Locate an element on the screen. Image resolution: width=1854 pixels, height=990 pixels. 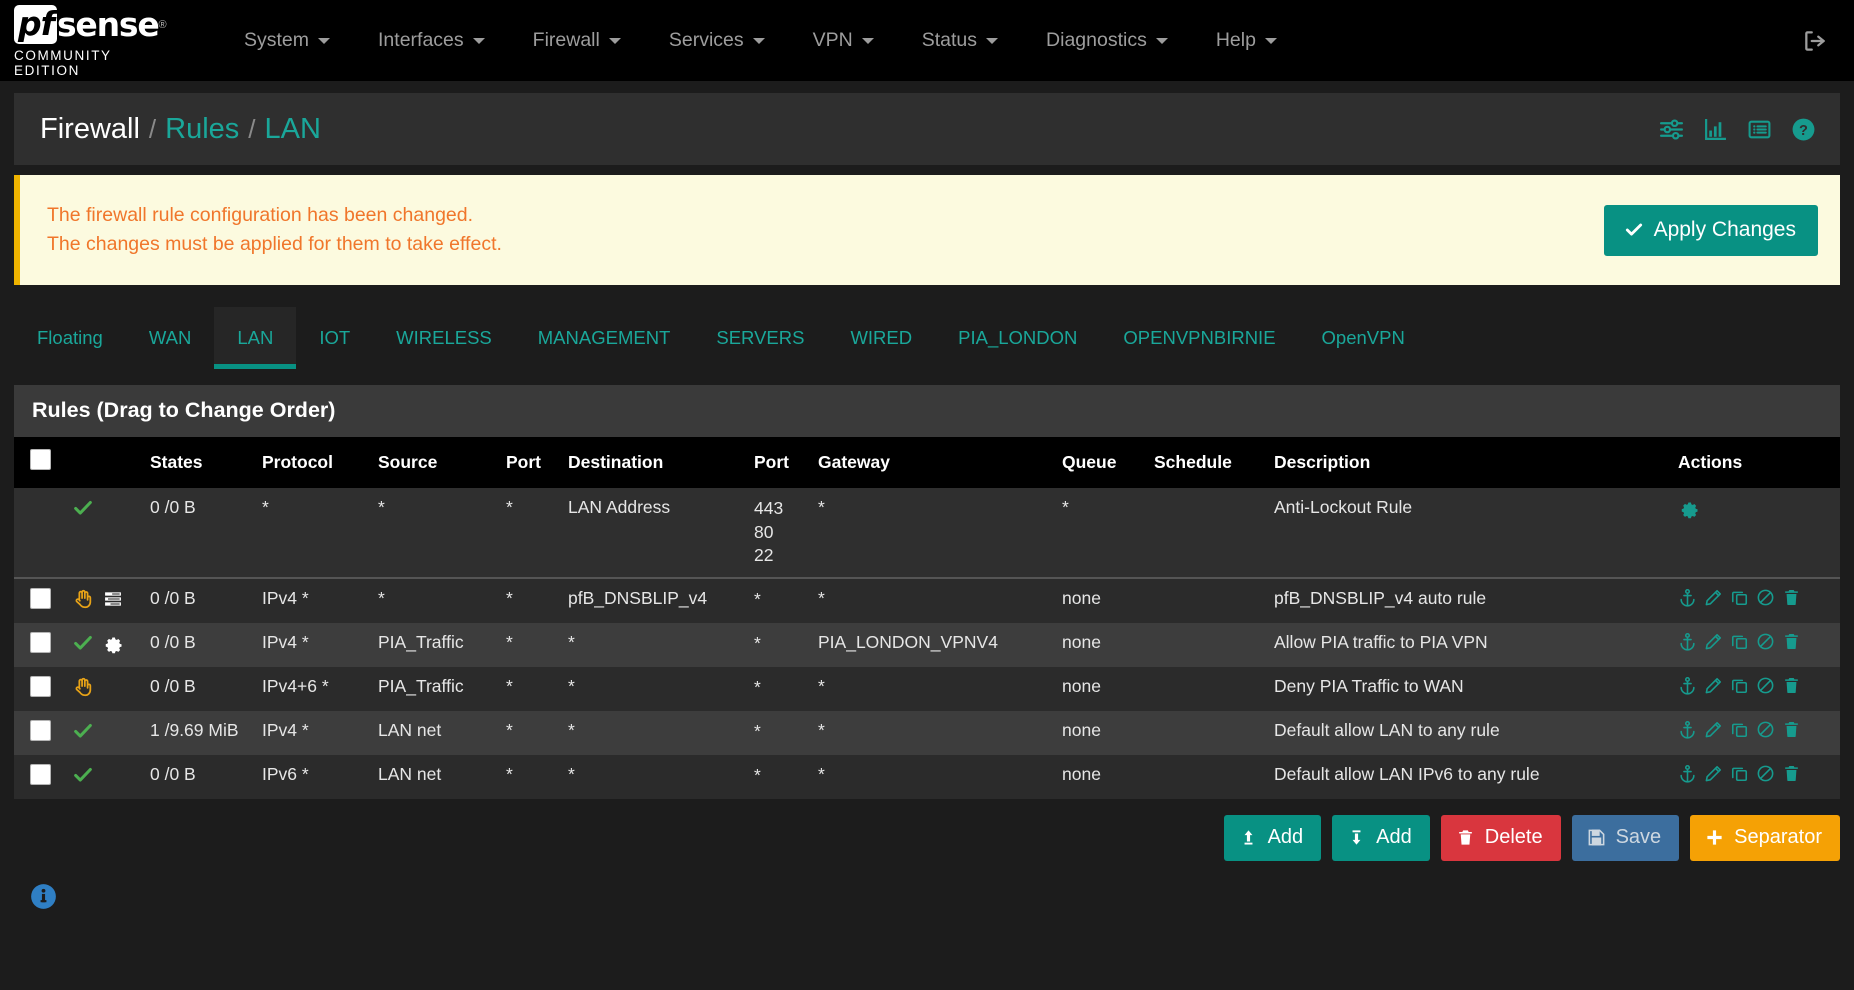
tab-management: MANAGEMENT is located at coordinates (604, 338).